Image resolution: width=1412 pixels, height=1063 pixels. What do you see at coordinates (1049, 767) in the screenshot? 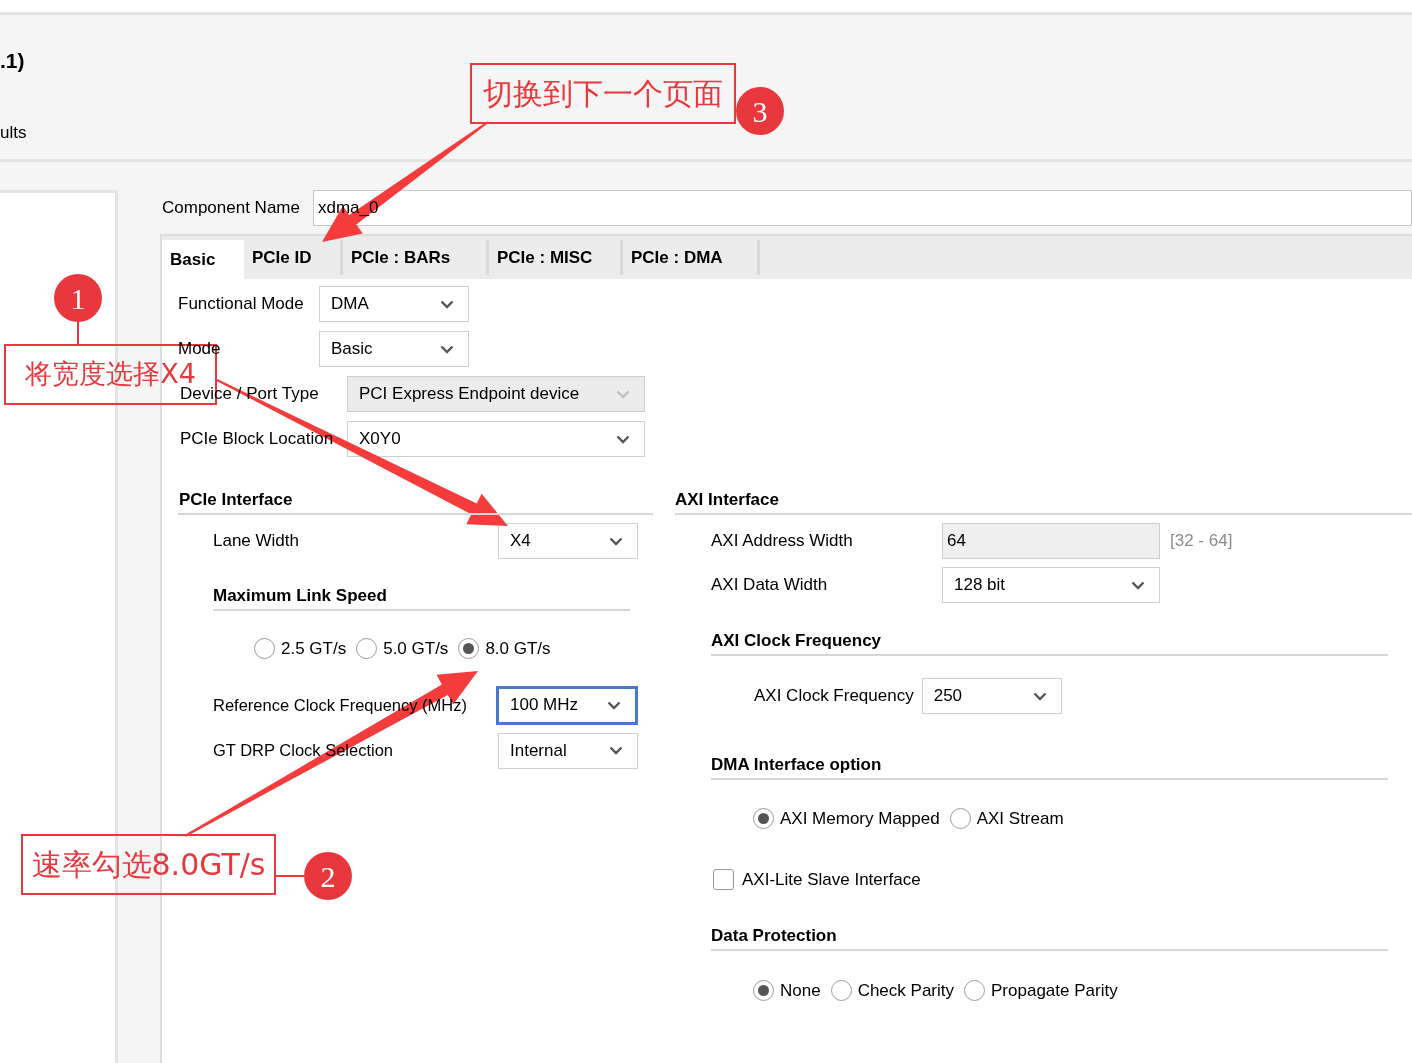
I see `section-heading: DMA Interface option` at bounding box center [1049, 767].